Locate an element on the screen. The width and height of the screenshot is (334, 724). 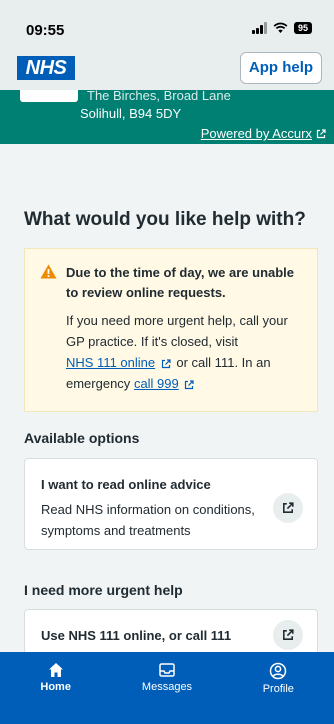
tab-home: Home is located at coordinates (55, 688).